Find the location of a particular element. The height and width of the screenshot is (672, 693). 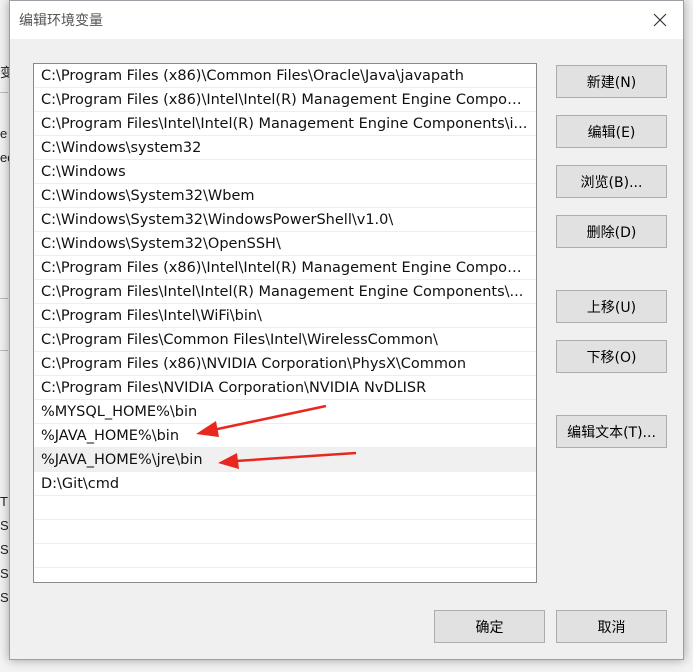

path-list-item: C:\Windows\System32\OpenSSH\ is located at coordinates (285, 244).